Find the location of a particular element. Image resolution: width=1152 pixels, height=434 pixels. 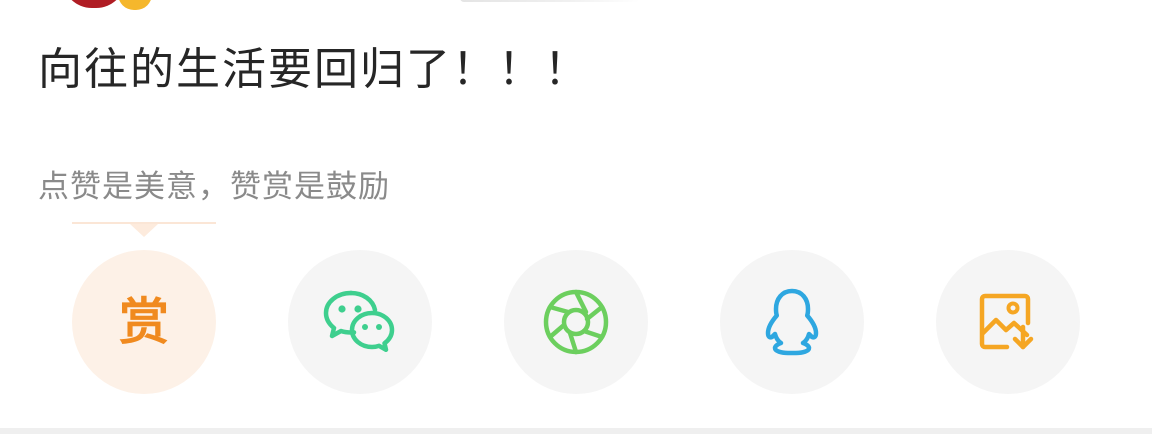

save-image-button is located at coordinates (1008, 322).